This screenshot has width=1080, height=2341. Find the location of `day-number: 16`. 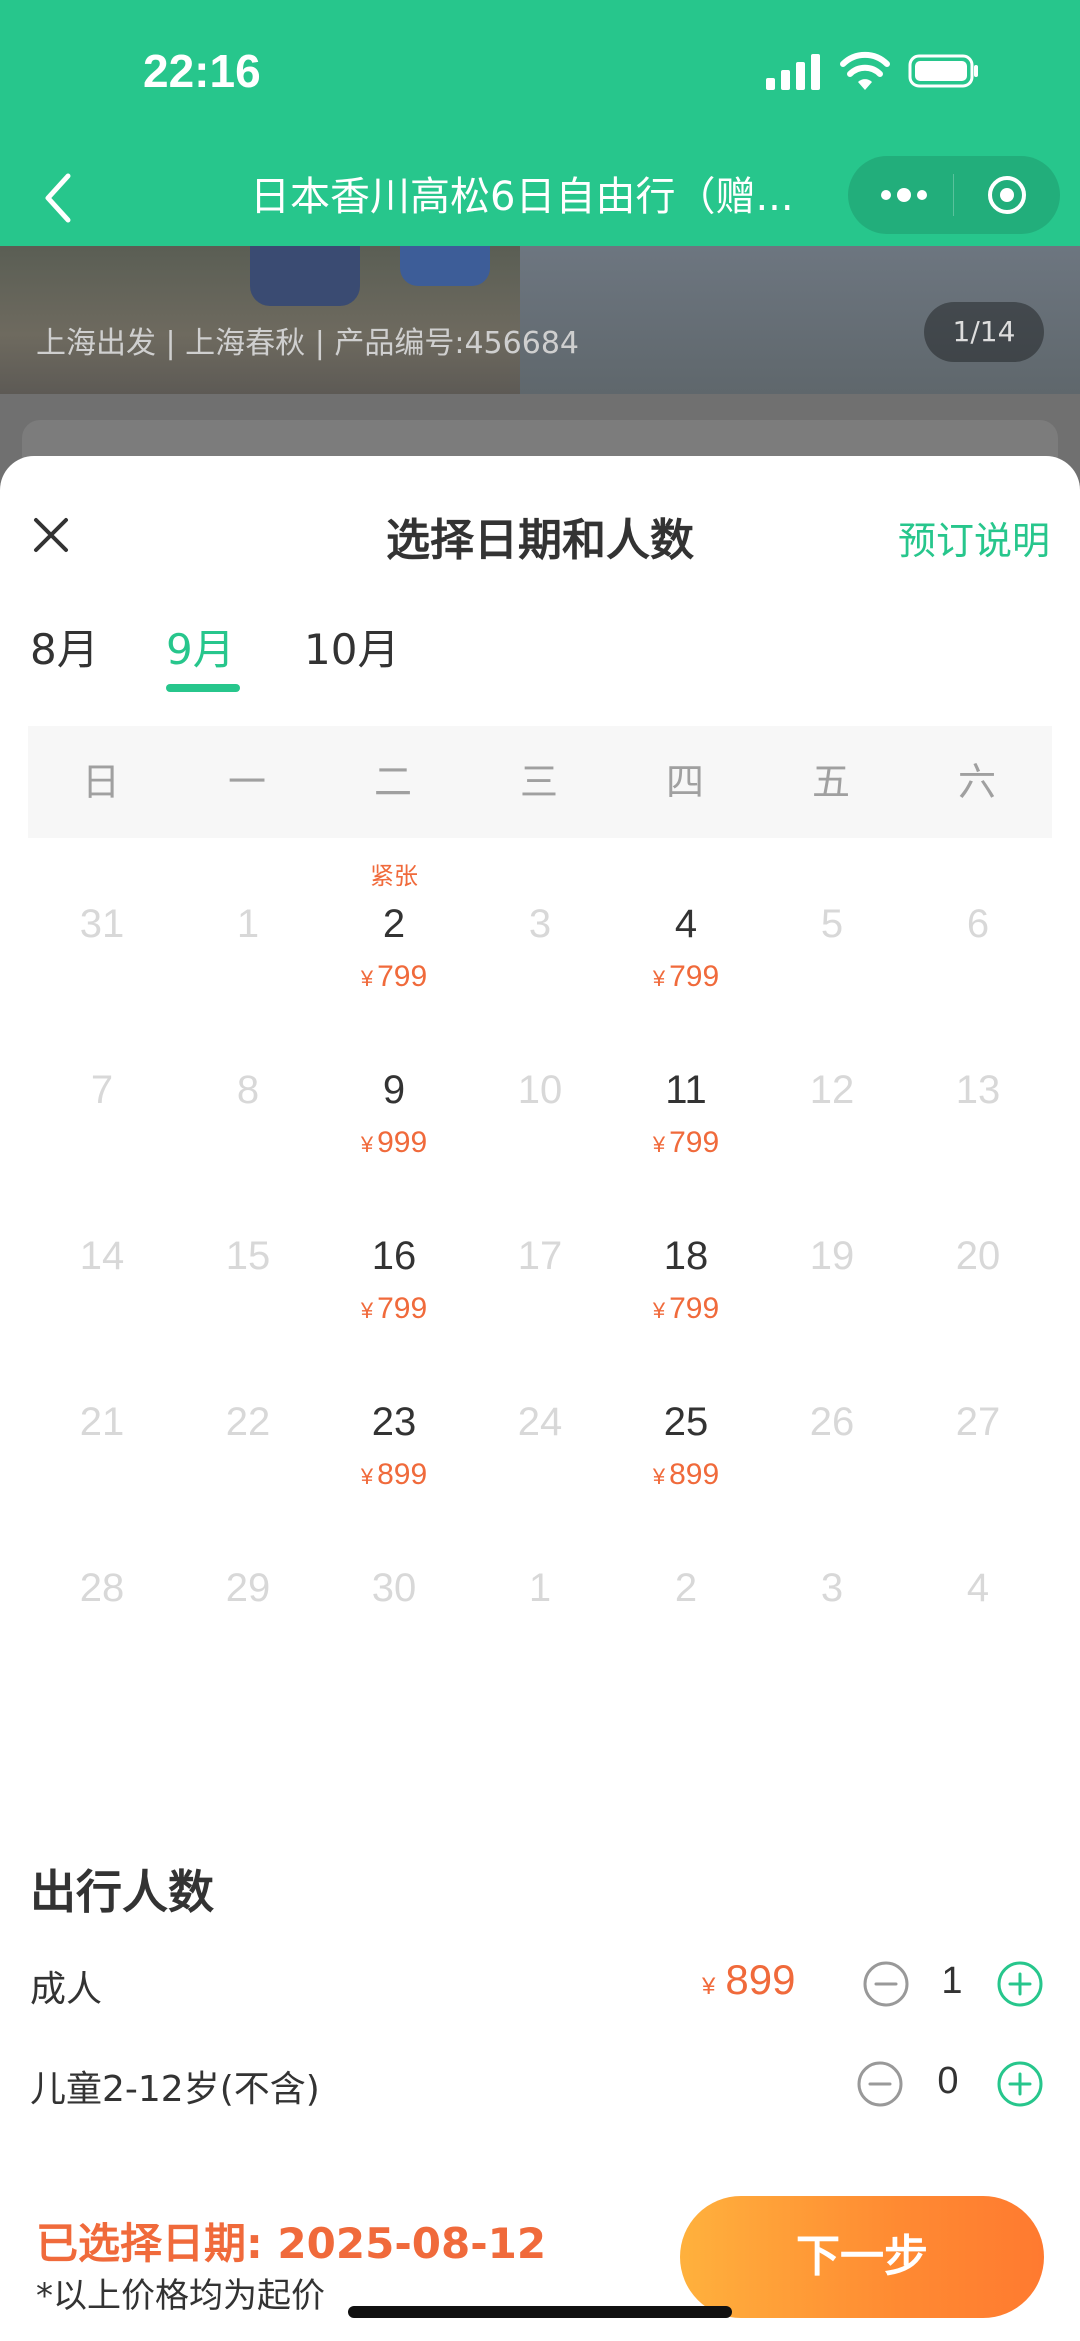

day-number: 16 is located at coordinates (394, 1256).